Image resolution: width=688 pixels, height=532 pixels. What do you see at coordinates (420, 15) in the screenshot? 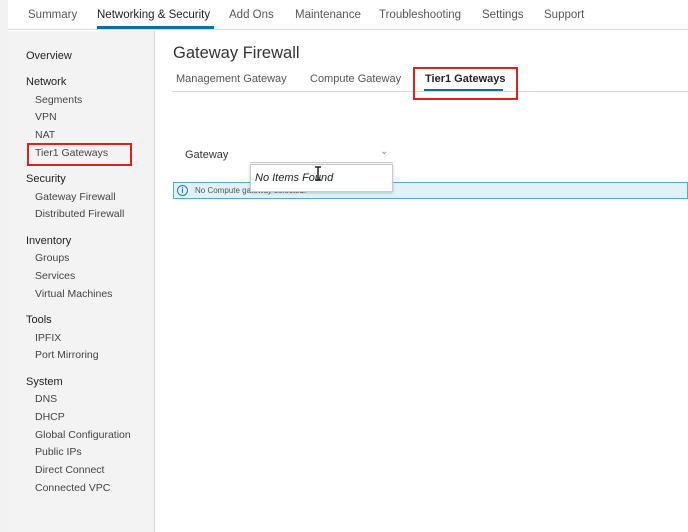
I see `tab-troubleshooting: Troubleshooting` at bounding box center [420, 15].